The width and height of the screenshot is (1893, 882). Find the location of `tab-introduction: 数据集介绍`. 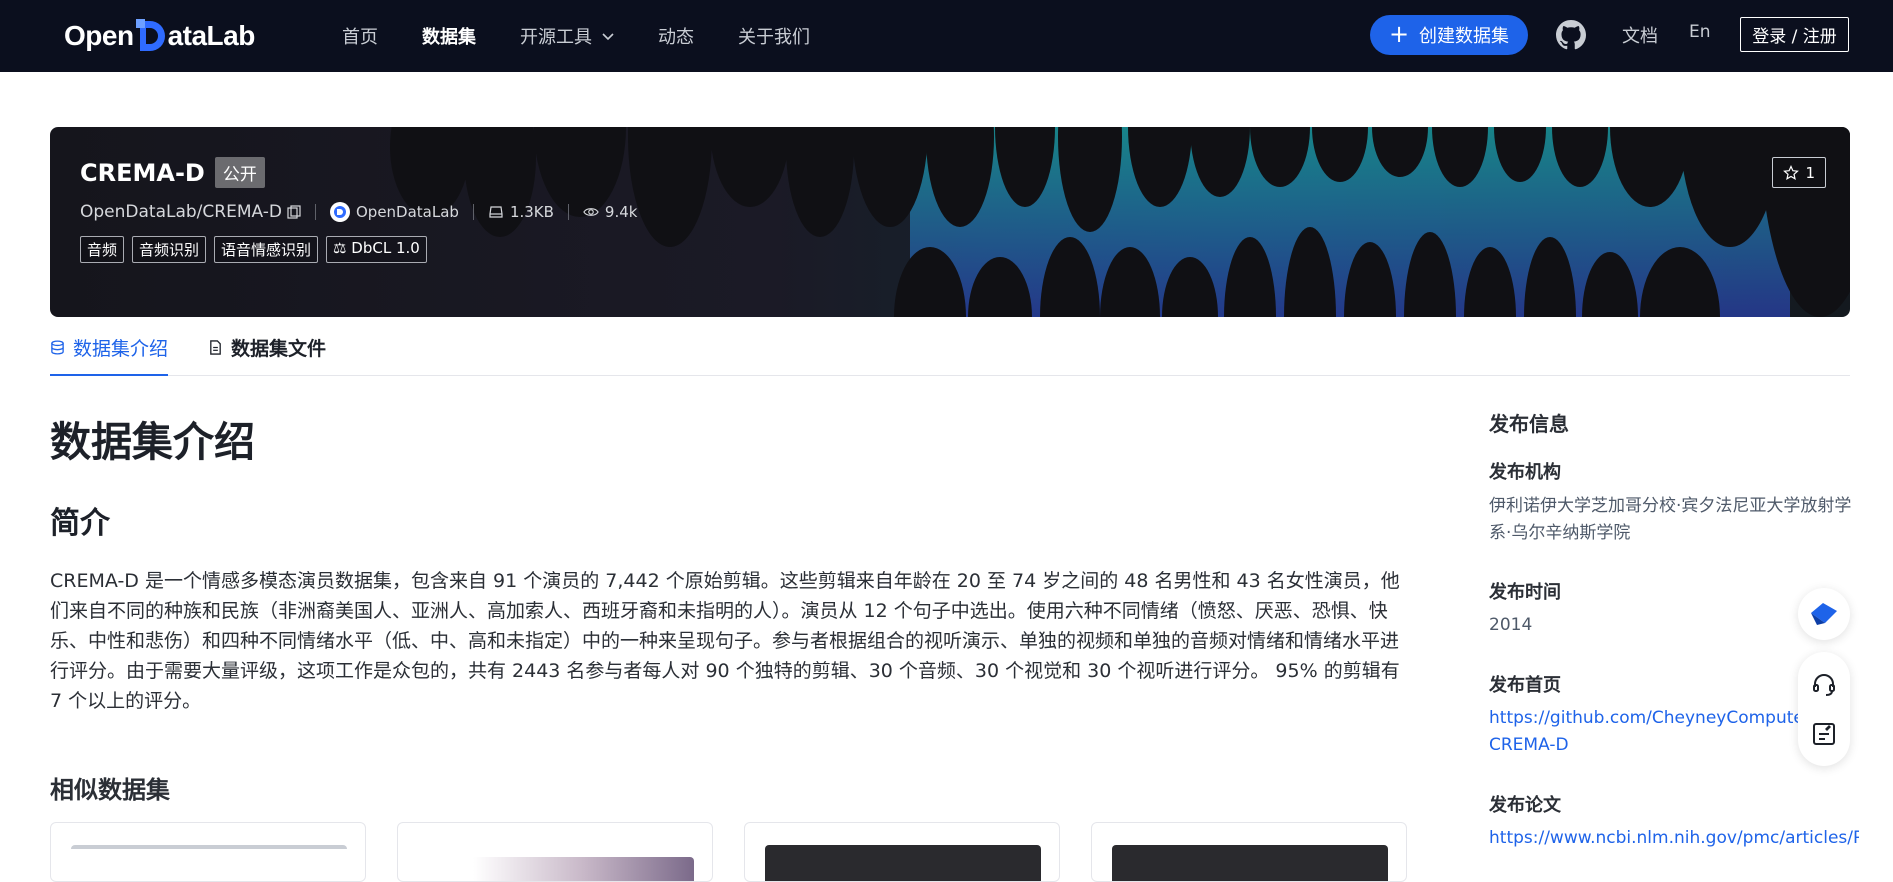

tab-introduction: 数据集介绍 is located at coordinates (109, 353).